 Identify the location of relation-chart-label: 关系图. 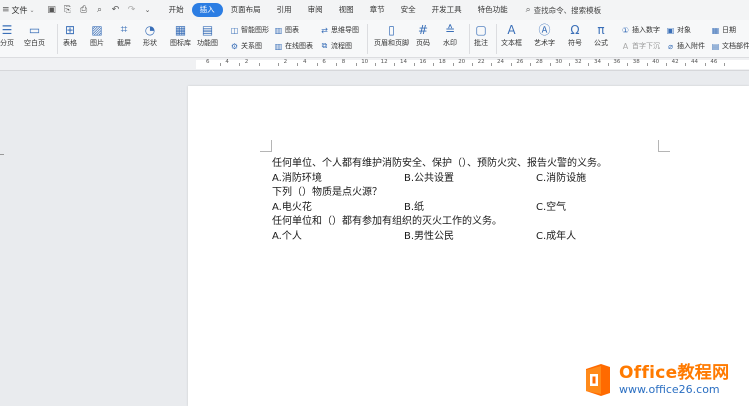
(251, 46).